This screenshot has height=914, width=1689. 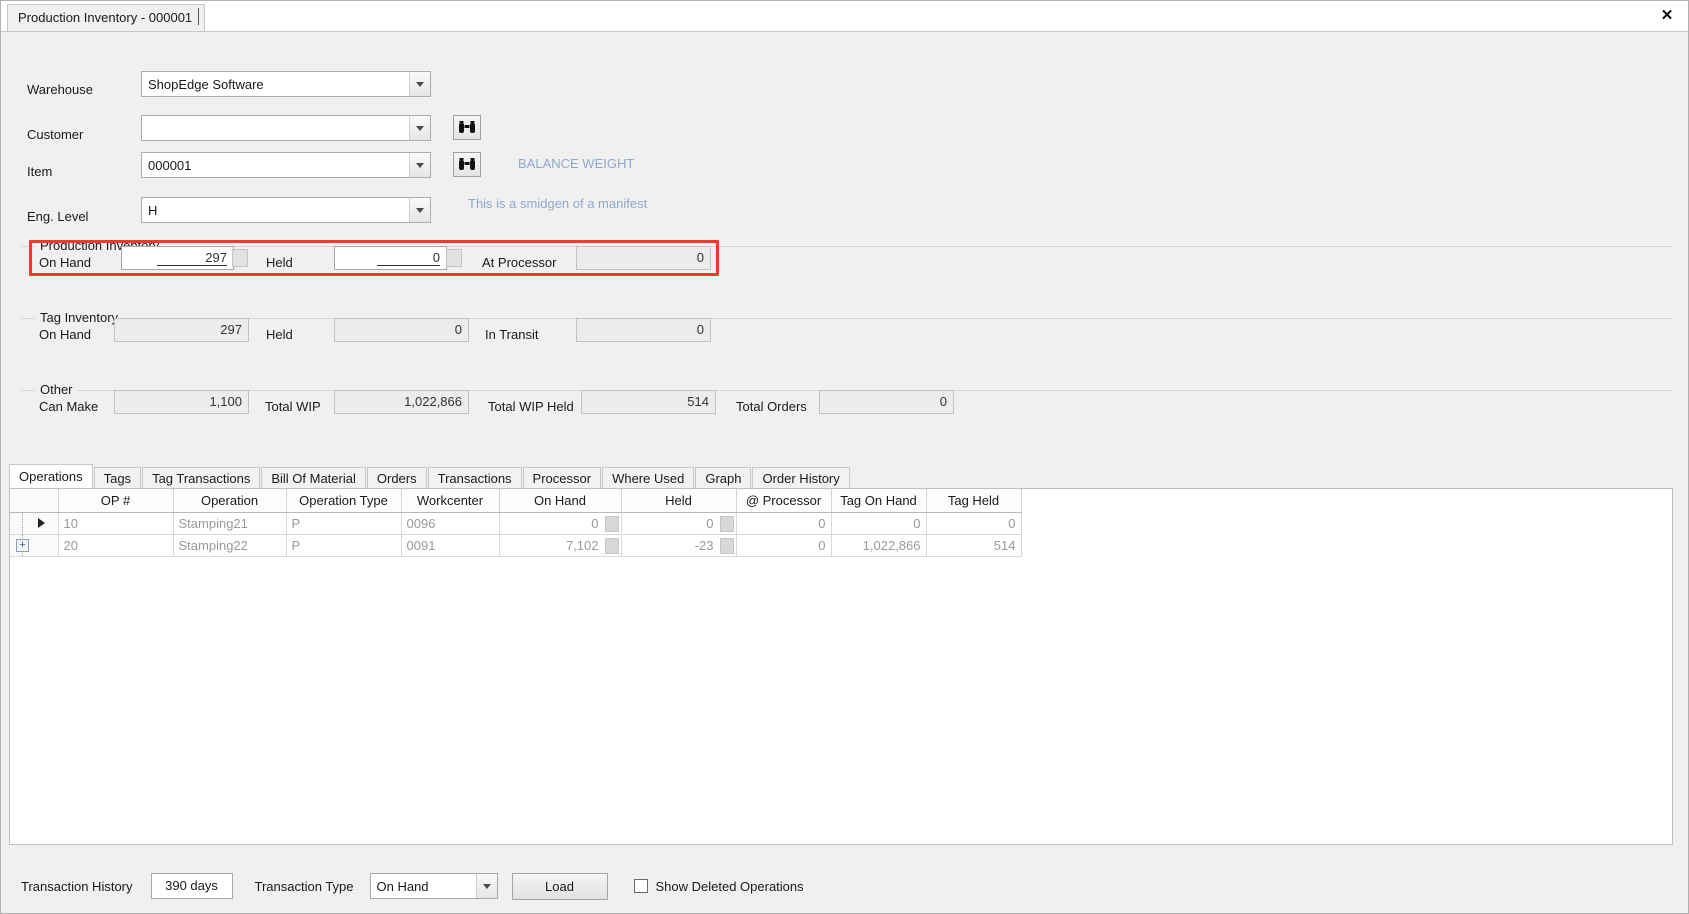 I want to click on table-cell: 0091, so click(x=450, y=545).